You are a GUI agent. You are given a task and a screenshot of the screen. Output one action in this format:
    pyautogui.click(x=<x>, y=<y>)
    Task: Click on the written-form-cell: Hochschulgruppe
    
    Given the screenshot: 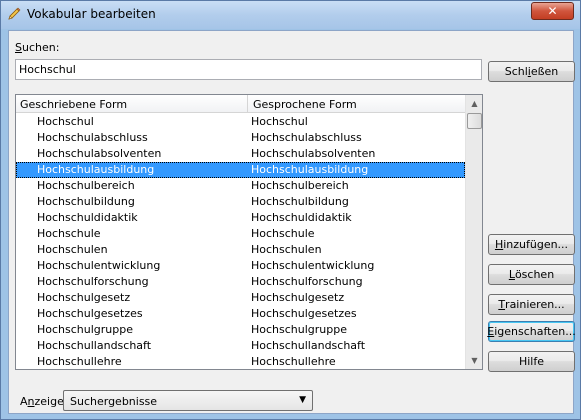 What is the action you would take?
    pyautogui.click(x=85, y=329)
    